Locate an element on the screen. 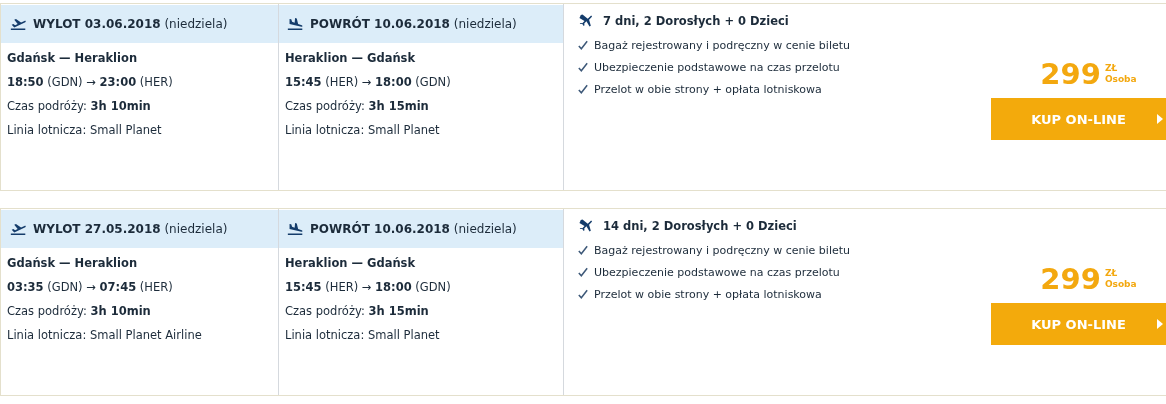 This screenshot has width=1166, height=404. trip-summary: 14 dni, 2 Dorosłych + 0 Dzieci is located at coordinates (700, 226).